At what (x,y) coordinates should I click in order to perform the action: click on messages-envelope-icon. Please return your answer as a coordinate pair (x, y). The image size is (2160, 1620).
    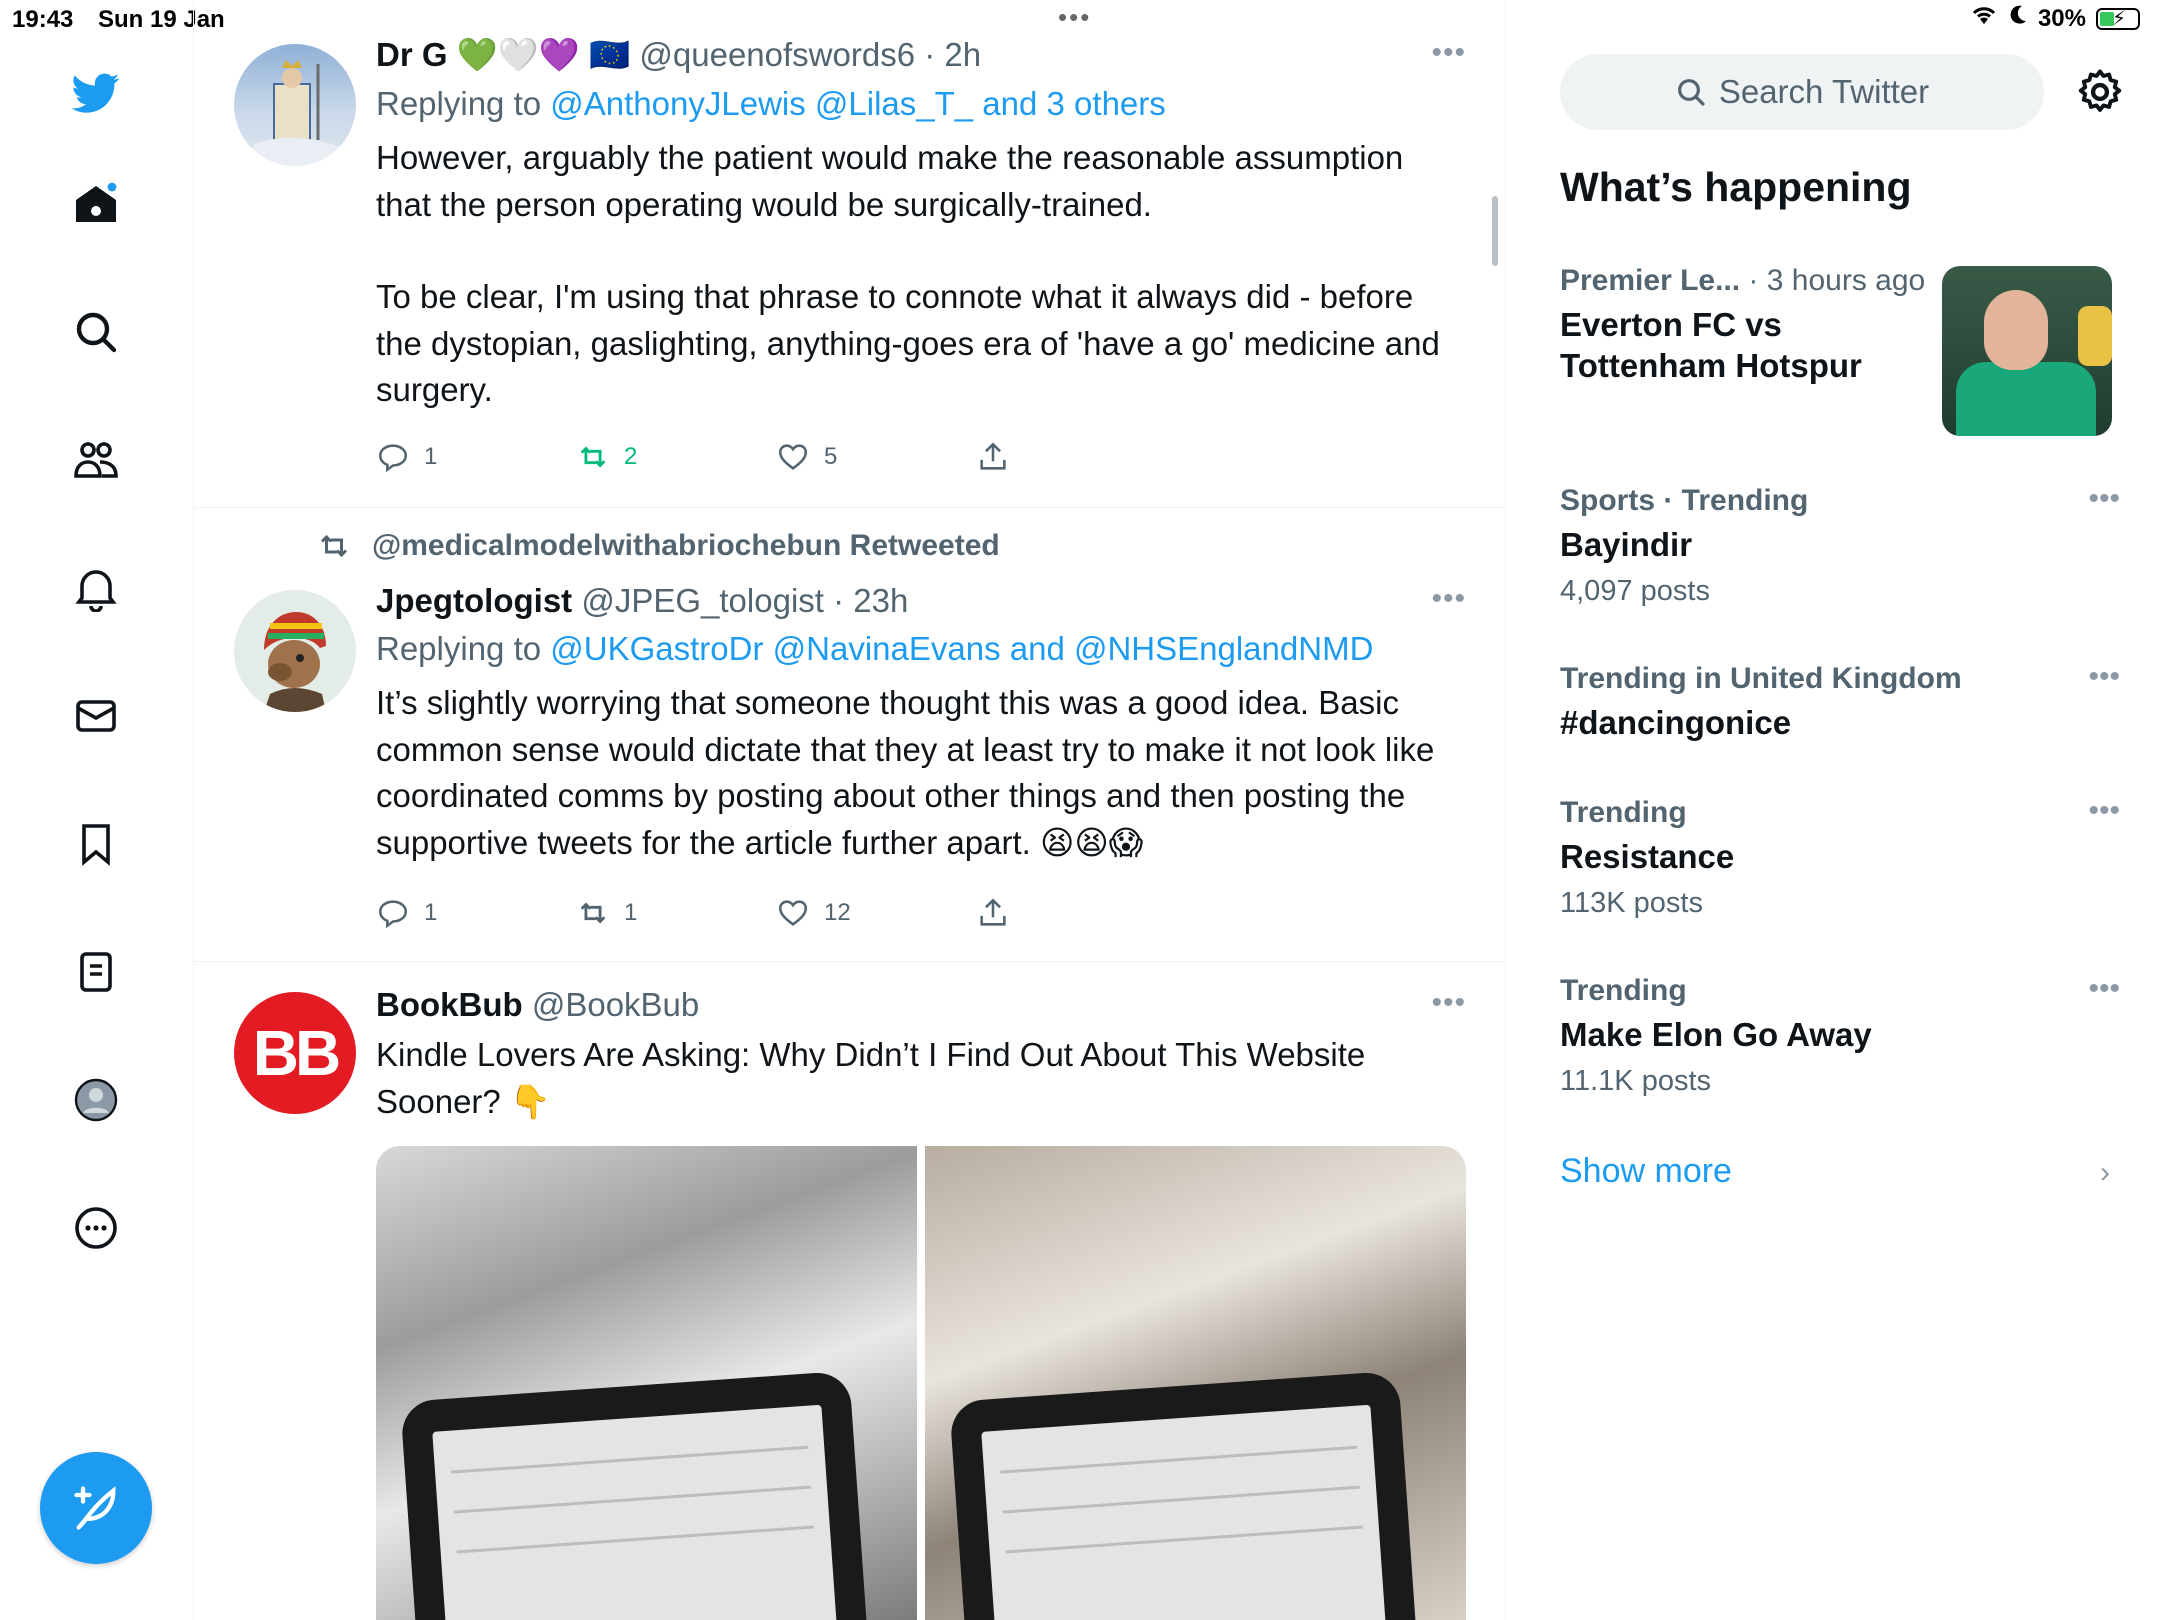
    Looking at the image, I should click on (96, 716).